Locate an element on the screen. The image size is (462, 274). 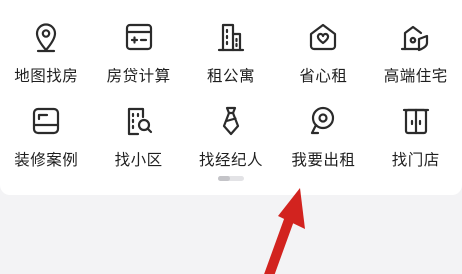
storefront-icon is located at coordinates (416, 121).